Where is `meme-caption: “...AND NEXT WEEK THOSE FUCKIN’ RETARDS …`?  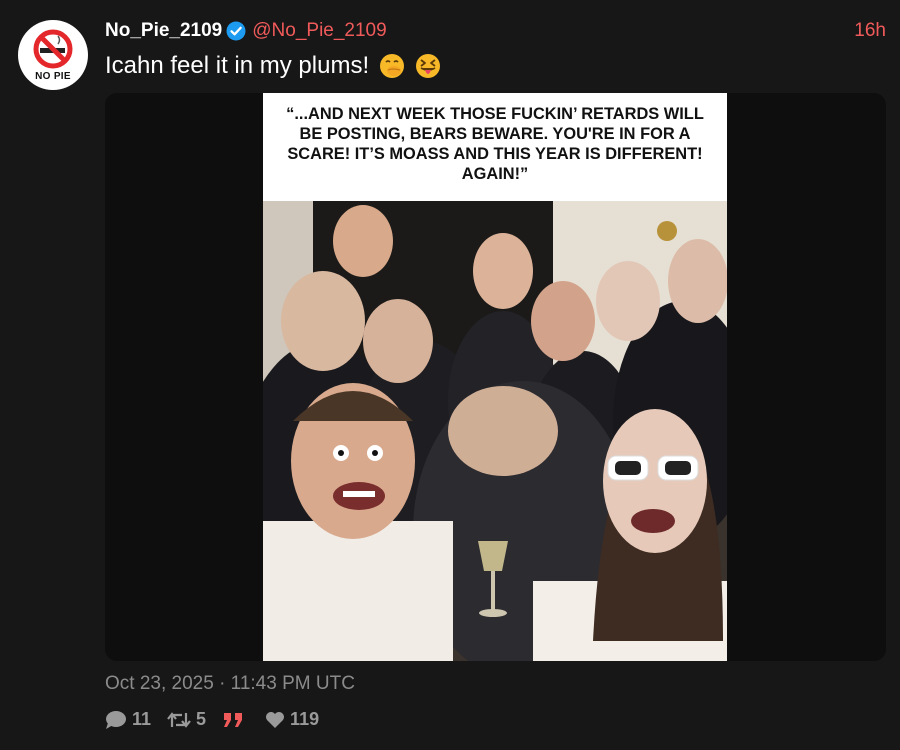
meme-caption: “...AND NEXT WEEK THOSE FUCKIN’ RETARDS … is located at coordinates (495, 147).